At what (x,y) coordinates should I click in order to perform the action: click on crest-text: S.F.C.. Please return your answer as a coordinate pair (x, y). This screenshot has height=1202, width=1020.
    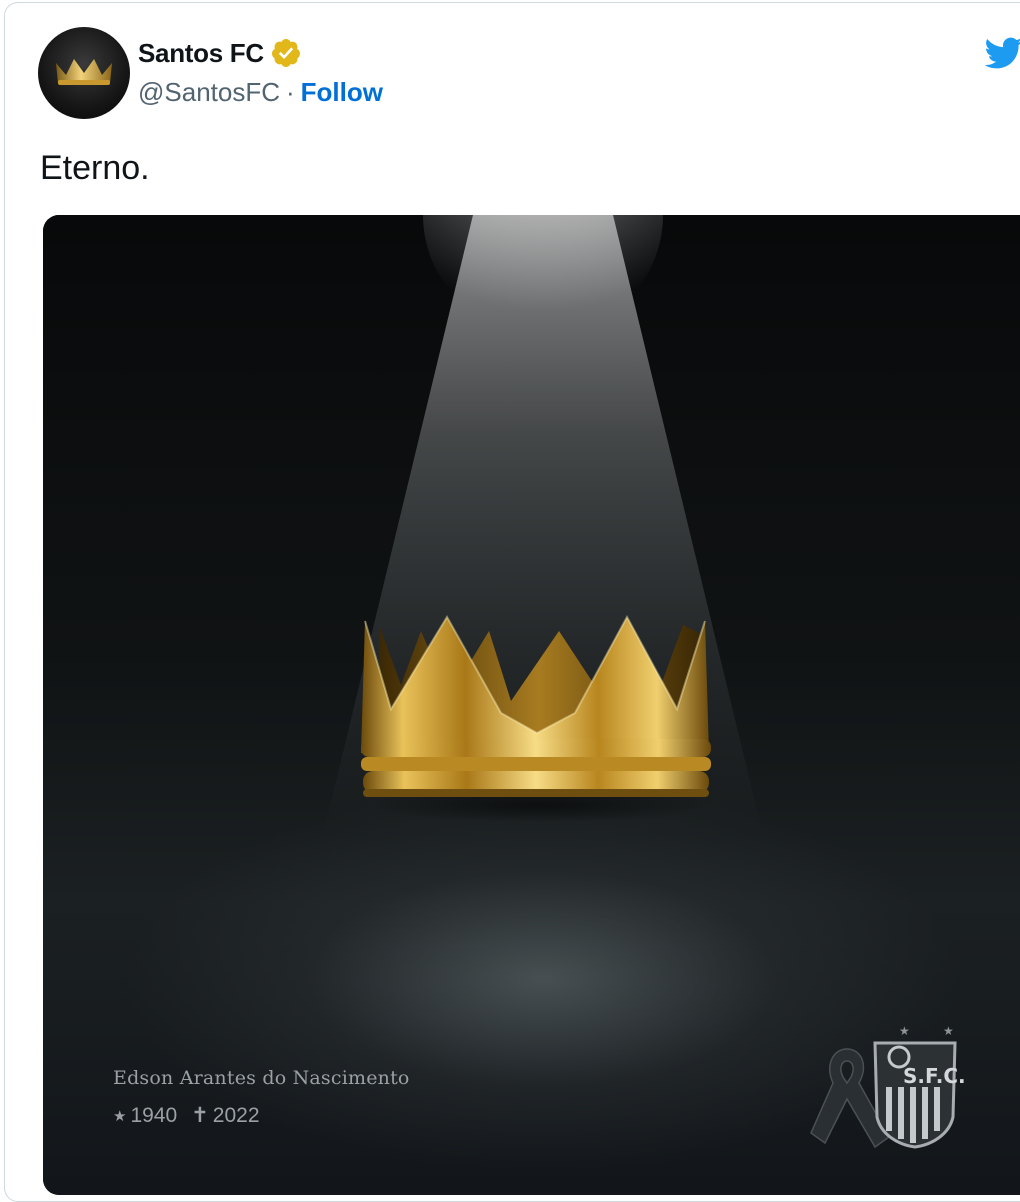
    Looking at the image, I should click on (934, 1076).